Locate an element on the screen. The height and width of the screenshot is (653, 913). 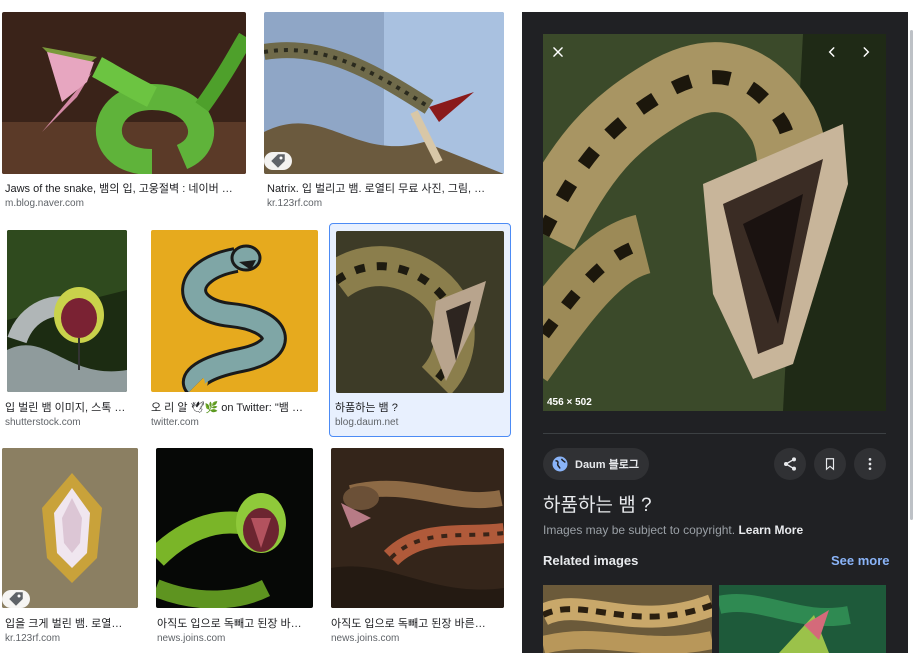
result-source: blog.daum.net is located at coordinates (367, 422).